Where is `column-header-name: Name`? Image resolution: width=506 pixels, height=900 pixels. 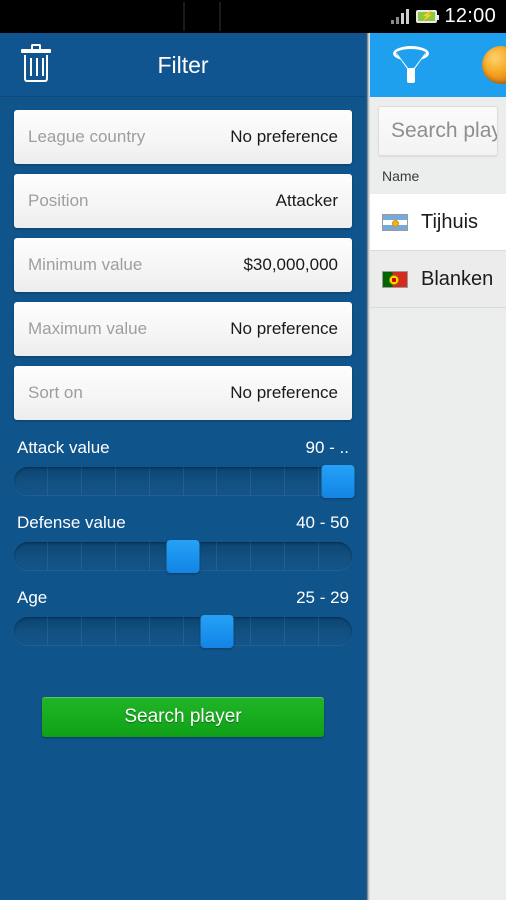 column-header-name: Name is located at coordinates (438, 178).